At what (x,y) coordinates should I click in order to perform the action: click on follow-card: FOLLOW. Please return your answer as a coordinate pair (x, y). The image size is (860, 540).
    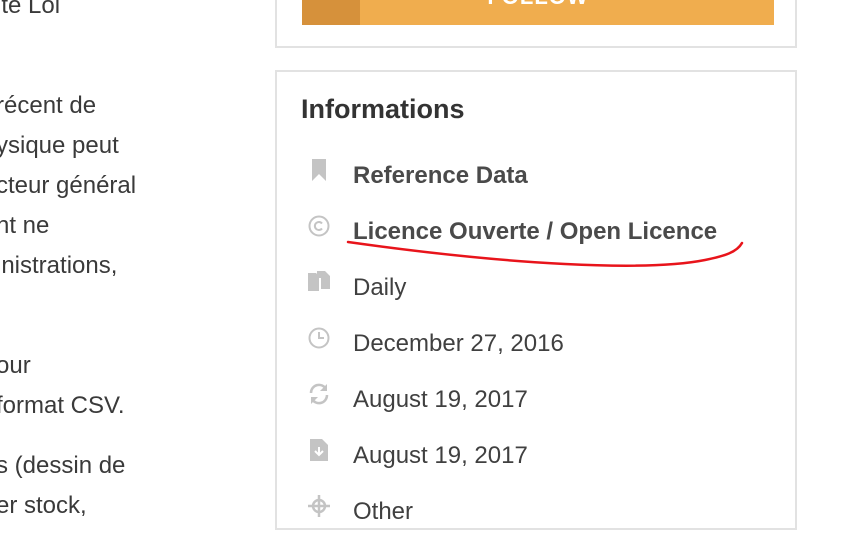
    Looking at the image, I should click on (536, 24).